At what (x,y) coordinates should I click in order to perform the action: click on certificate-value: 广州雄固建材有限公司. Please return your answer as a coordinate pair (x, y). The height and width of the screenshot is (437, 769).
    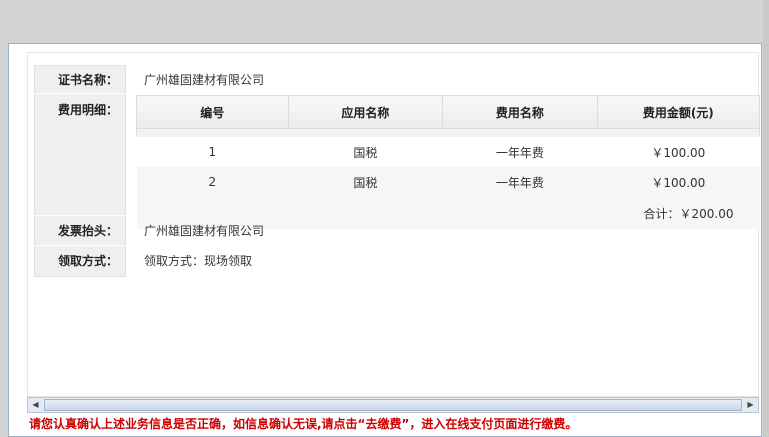
    Looking at the image, I should click on (204, 80).